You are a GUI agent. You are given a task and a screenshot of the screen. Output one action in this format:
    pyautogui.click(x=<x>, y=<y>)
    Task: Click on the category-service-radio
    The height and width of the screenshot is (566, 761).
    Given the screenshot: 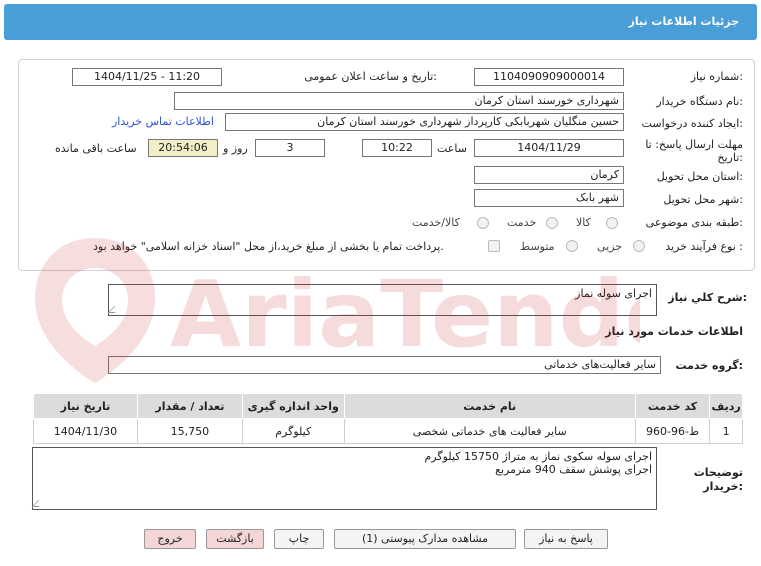 What is the action you would take?
    pyautogui.click(x=552, y=223)
    